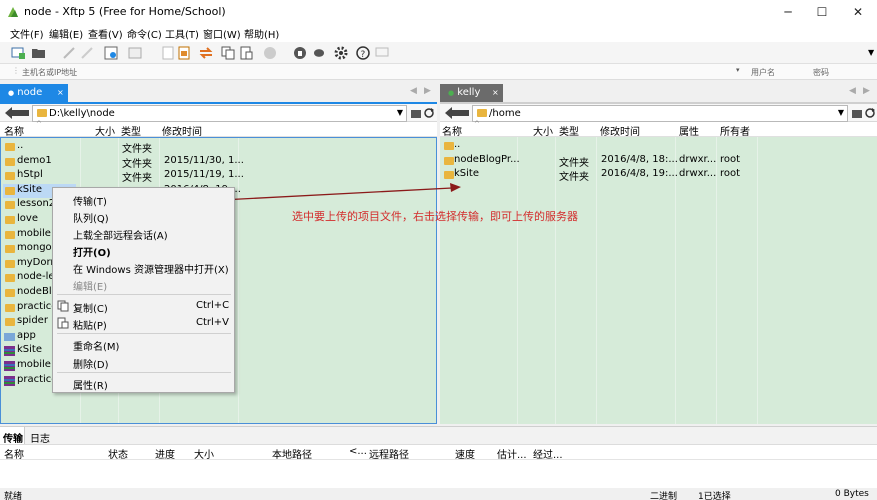  What do you see at coordinates (34, 93) in the screenshot?
I see `tab-node: ● node ×` at bounding box center [34, 93].